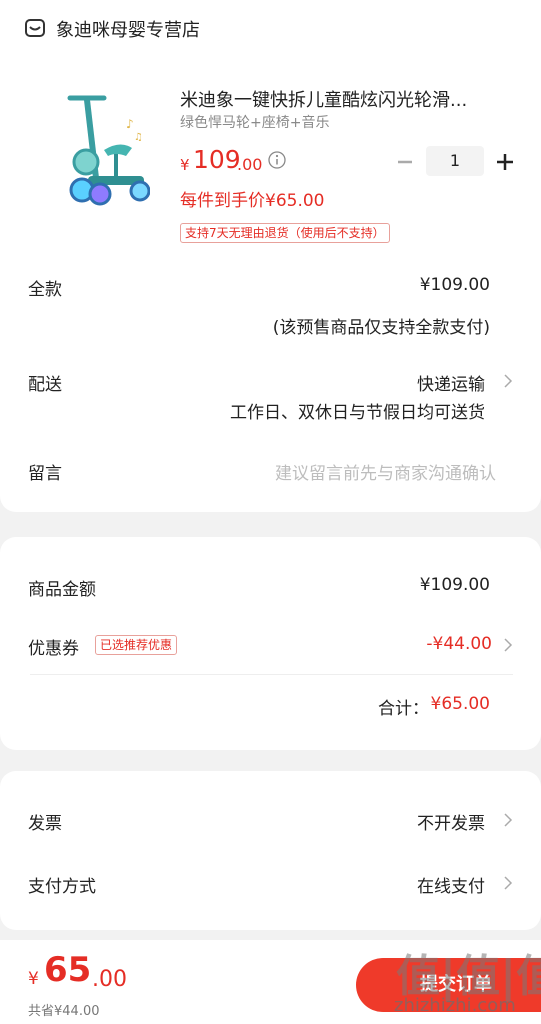  Describe the element at coordinates (460, 704) in the screenshot. I see `subtotal-value: ¥65.00` at that location.